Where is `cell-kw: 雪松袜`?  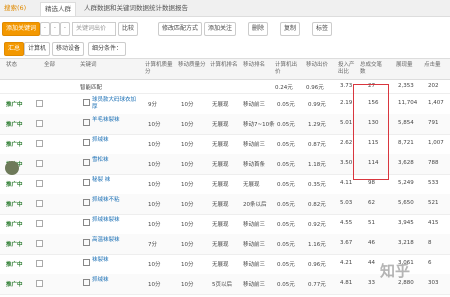
cell-kw: 雪松袜 is located at coordinates (114, 160).